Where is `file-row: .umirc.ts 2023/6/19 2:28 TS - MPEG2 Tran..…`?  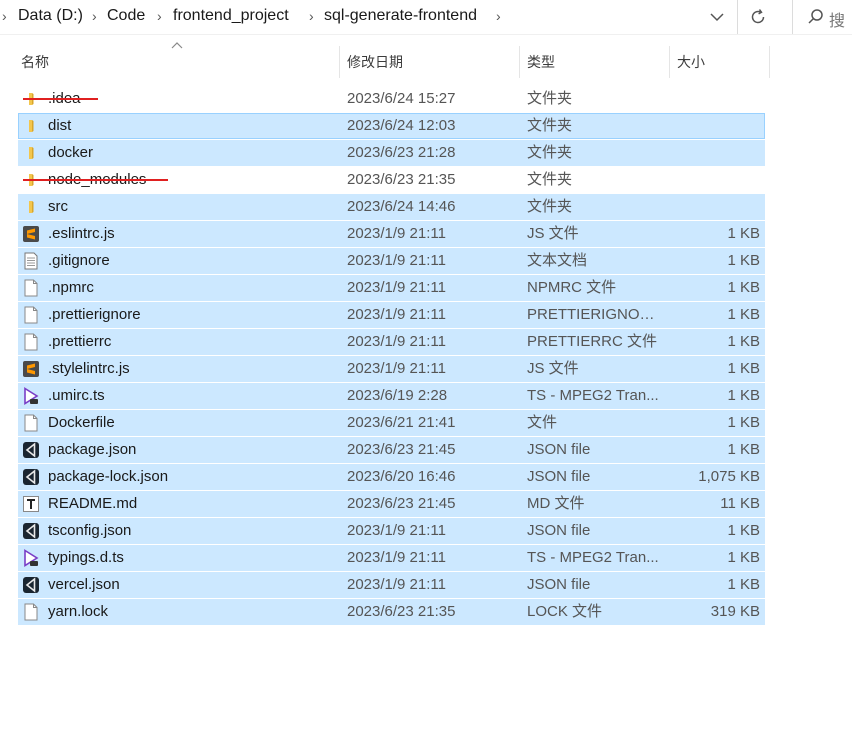
file-row: .umirc.ts 2023/6/19 2:28 TS - MPEG2 Tran..… is located at coordinates (391, 396).